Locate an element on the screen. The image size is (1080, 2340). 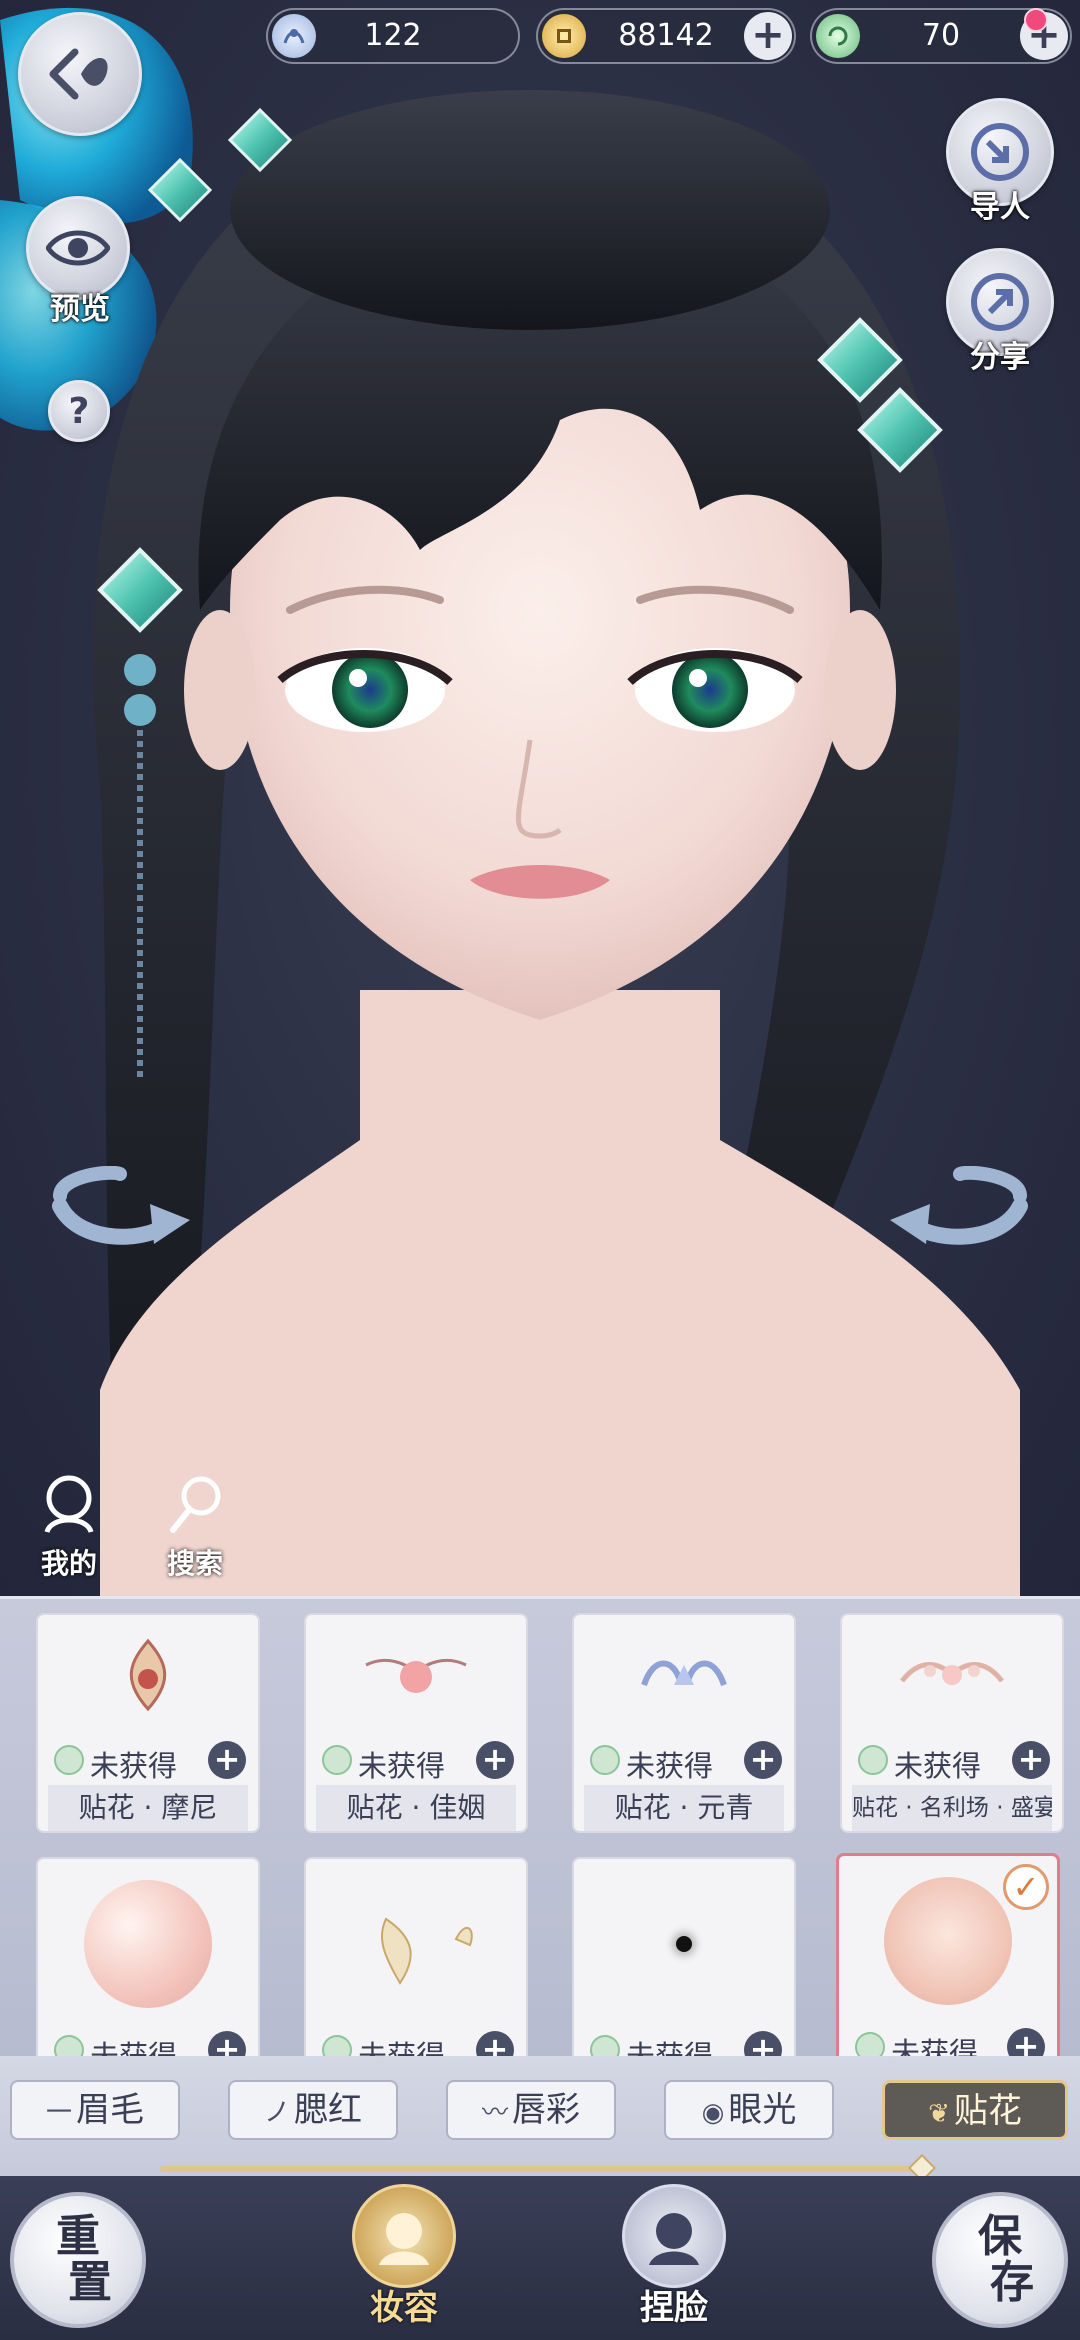
face-sculpt-mode-button: 捏脸 is located at coordinates (674, 2262).